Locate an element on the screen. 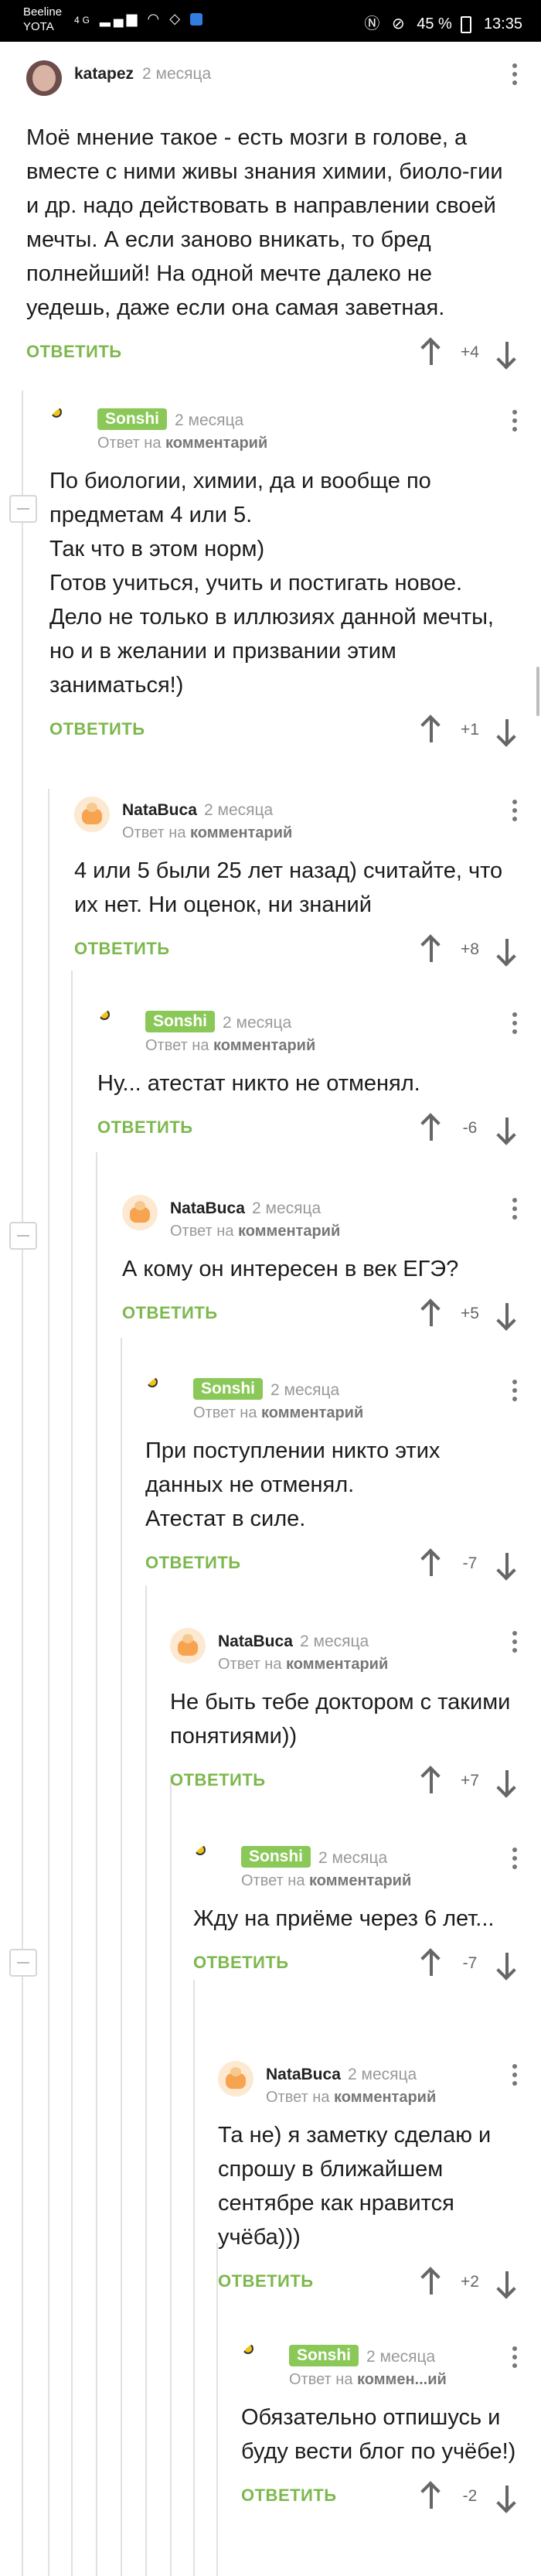  signal-icons: 4G ▂▄▆ ◠ ◇ is located at coordinates (138, 19).